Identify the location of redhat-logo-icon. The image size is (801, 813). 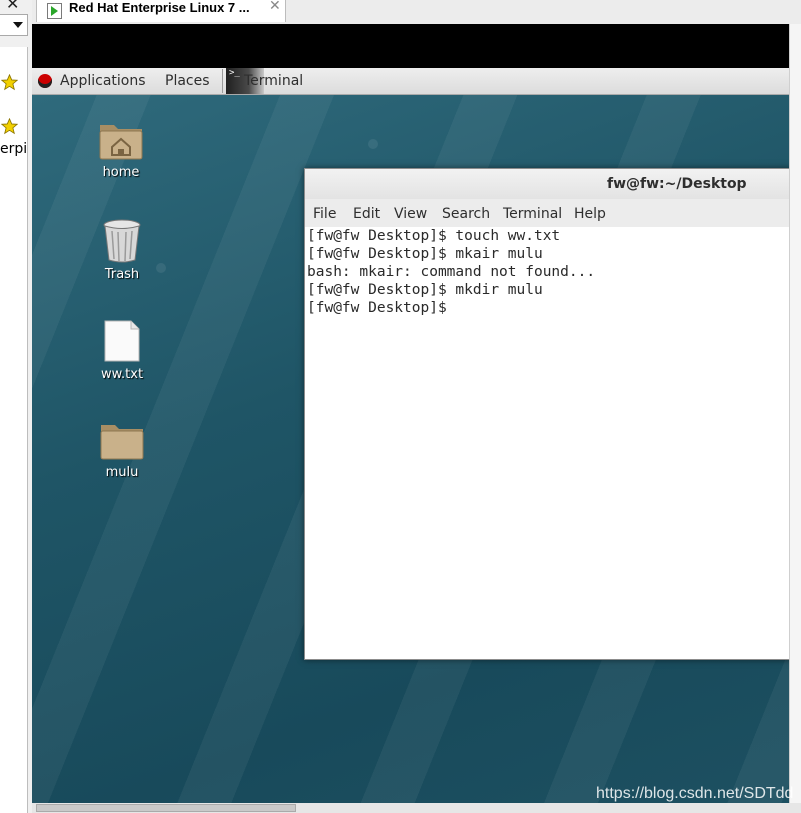
(45, 81).